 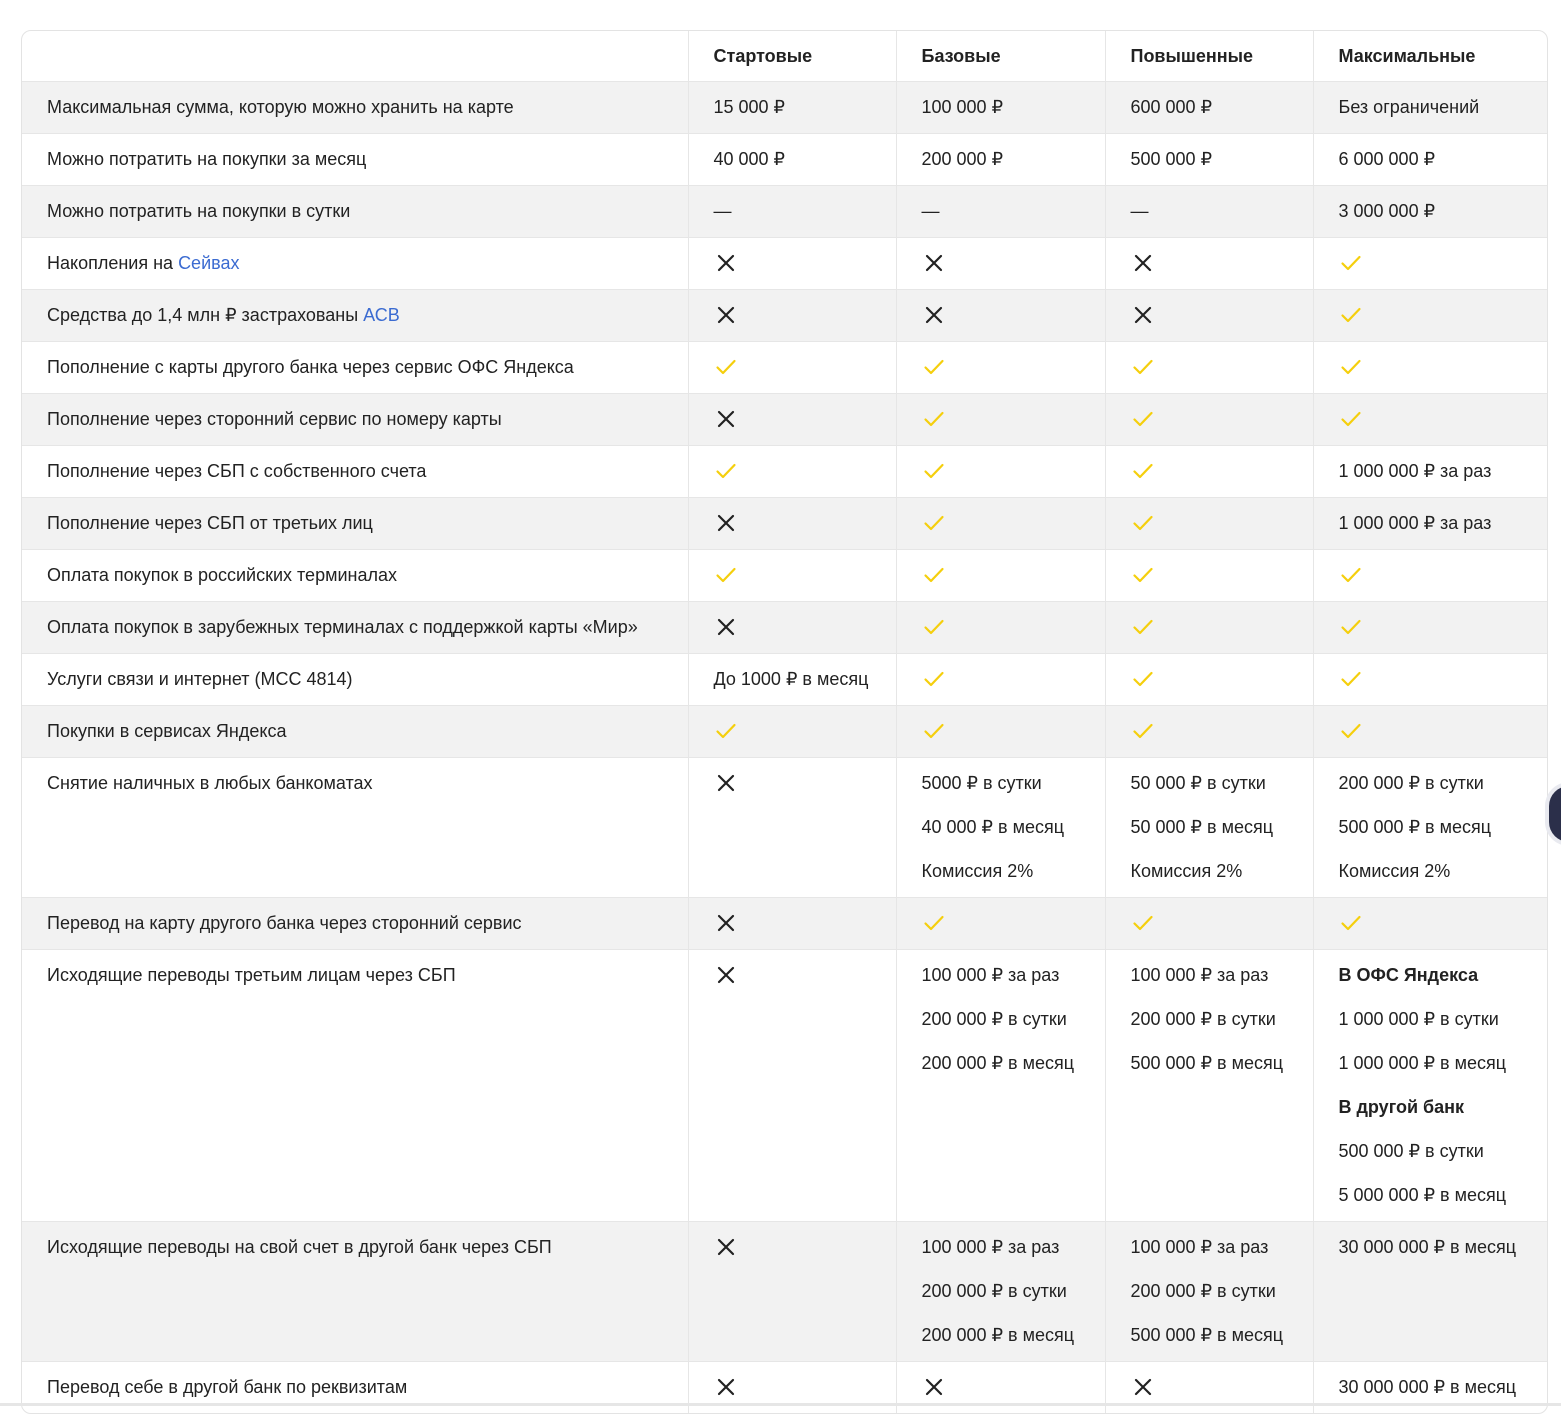 What do you see at coordinates (784, 263) in the screenshot?
I see `table-row: Накопления на Сейвах` at bounding box center [784, 263].